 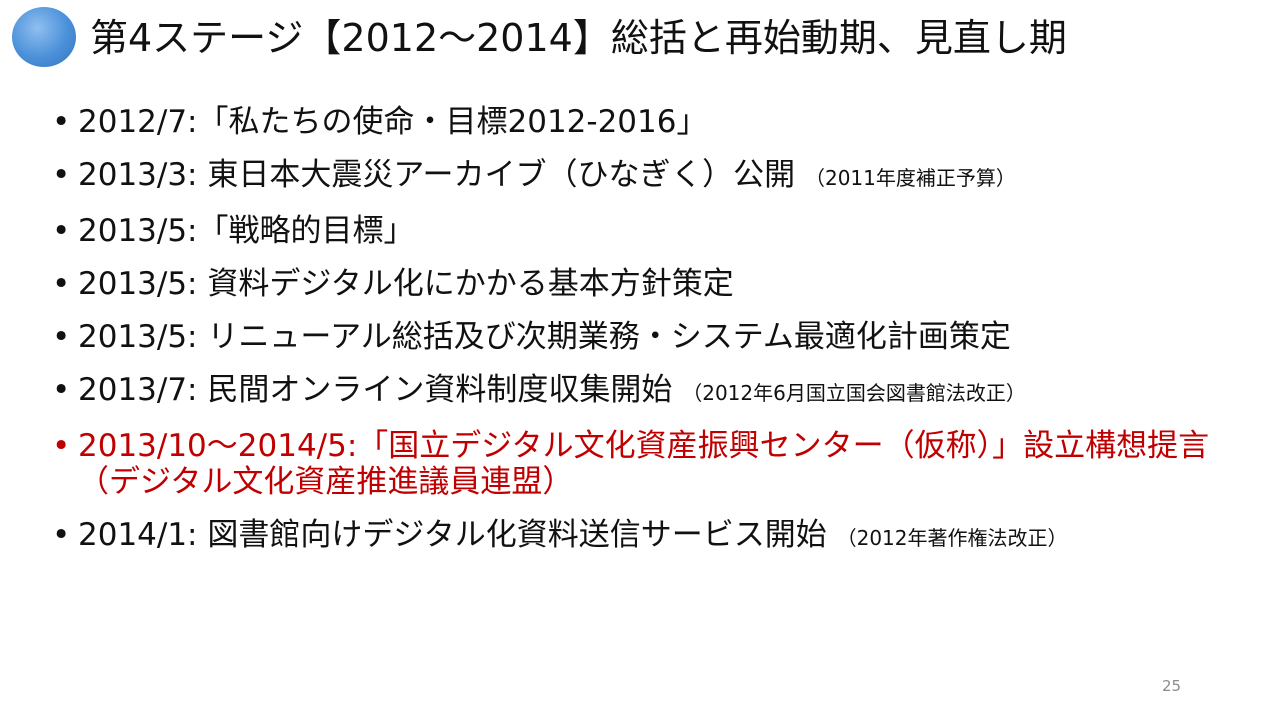 I want to click on bullet-note: （2012年著作権法改正）, so click(x=952, y=538).